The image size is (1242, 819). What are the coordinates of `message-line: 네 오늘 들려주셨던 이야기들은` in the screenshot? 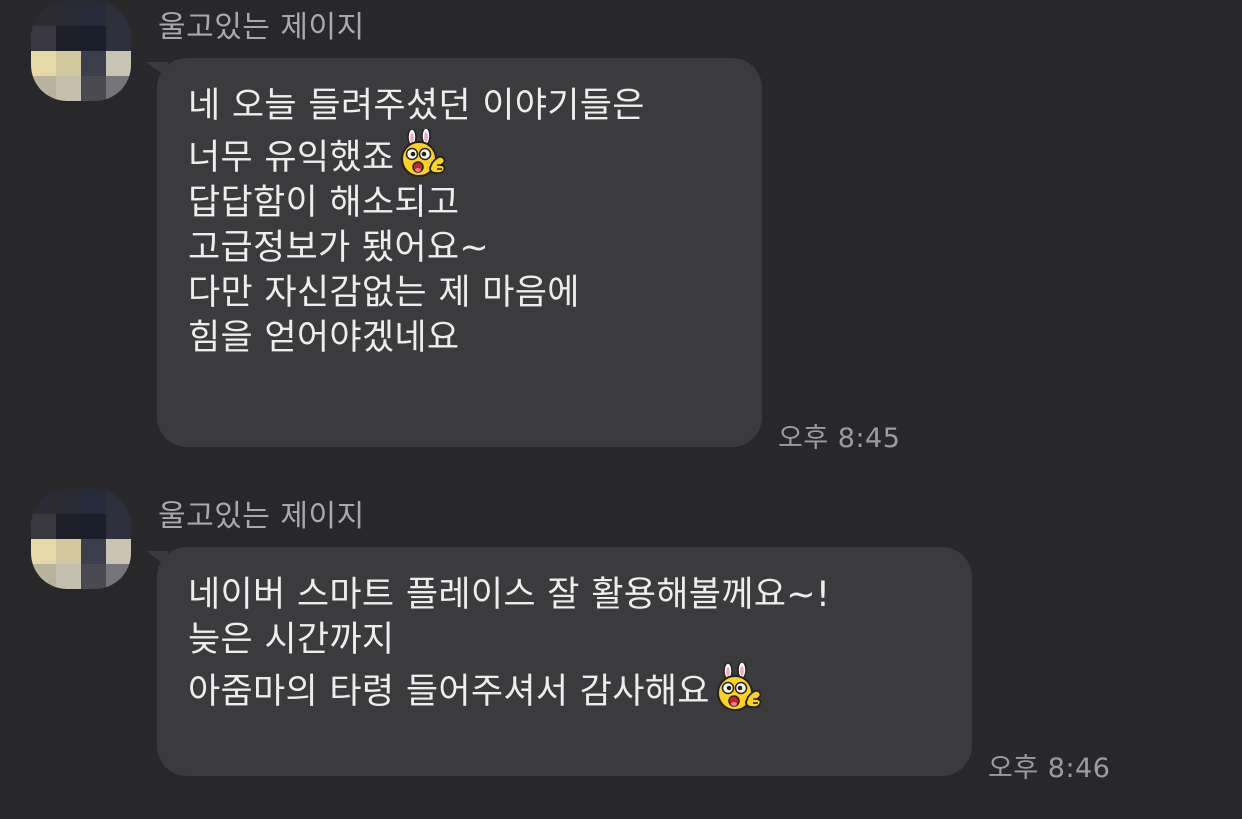 It's located at (416, 106).